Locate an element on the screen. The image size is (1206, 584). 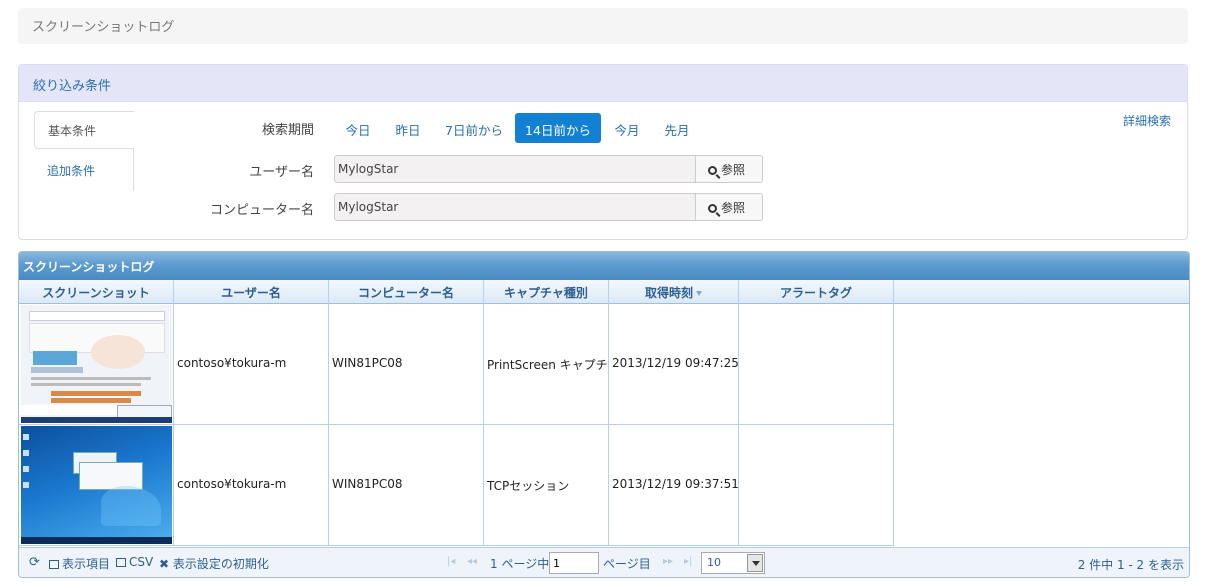
tab-additional-conditions: 追加条件 is located at coordinates (84, 169).